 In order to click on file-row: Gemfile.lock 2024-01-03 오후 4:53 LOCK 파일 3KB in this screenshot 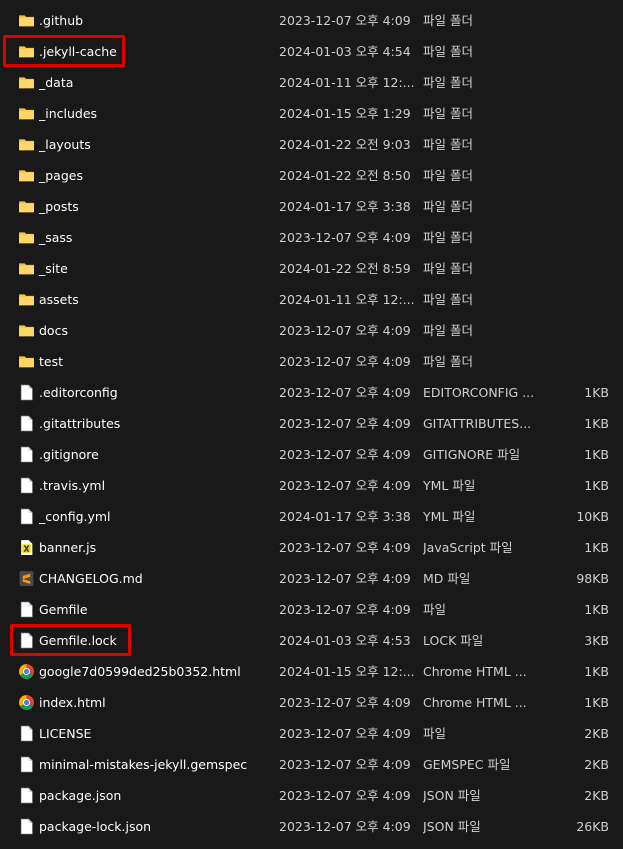, I will do `click(311, 640)`.